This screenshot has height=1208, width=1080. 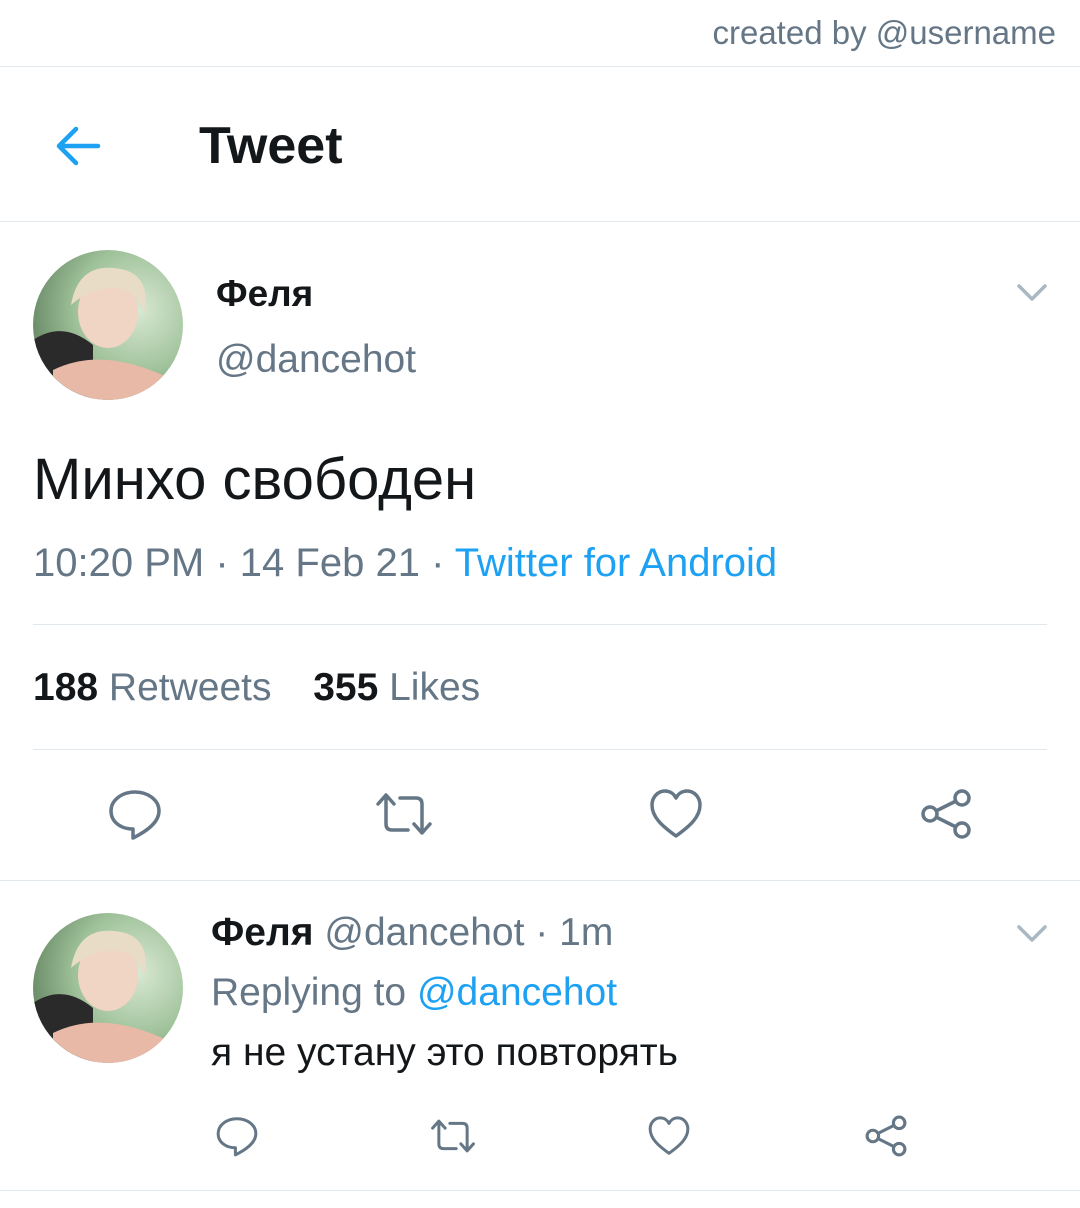 I want to click on retweets-stat: 188 Retweets, so click(x=157, y=687).